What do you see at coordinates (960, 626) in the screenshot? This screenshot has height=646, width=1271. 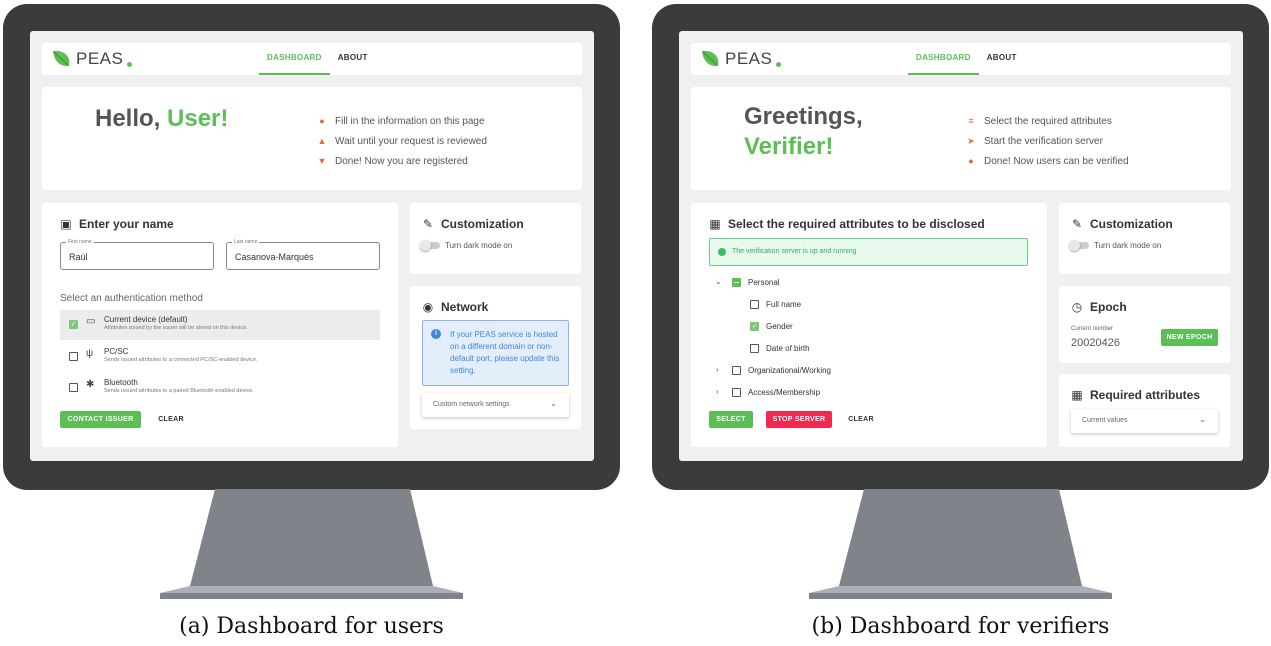 I see `caption-verifiers: (b) Dashboard for verifiers` at bounding box center [960, 626].